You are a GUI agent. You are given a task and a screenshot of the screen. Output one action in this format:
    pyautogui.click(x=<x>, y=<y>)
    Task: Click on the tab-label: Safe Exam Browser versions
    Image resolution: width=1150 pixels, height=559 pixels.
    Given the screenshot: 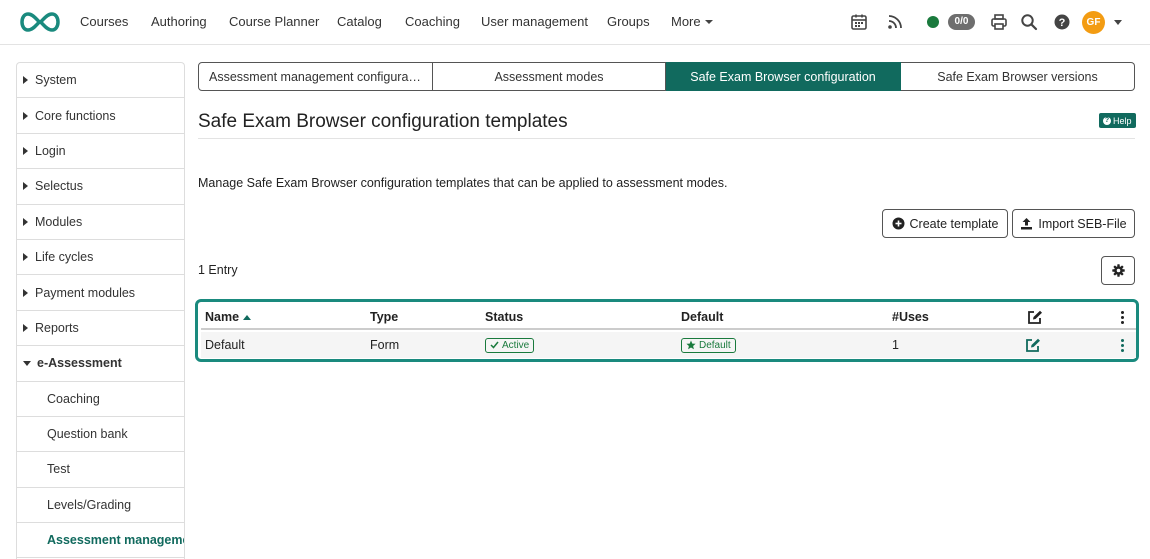 What is the action you would take?
    pyautogui.click(x=1017, y=76)
    